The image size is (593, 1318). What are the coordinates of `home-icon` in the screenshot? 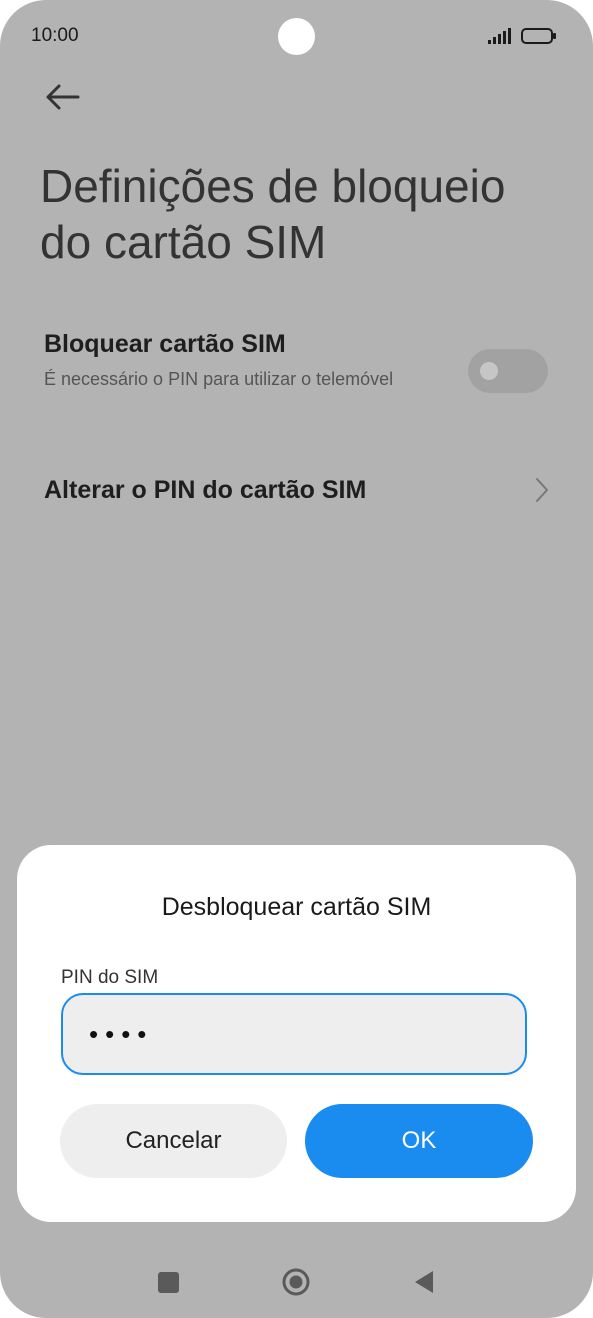 It's located at (296, 1282).